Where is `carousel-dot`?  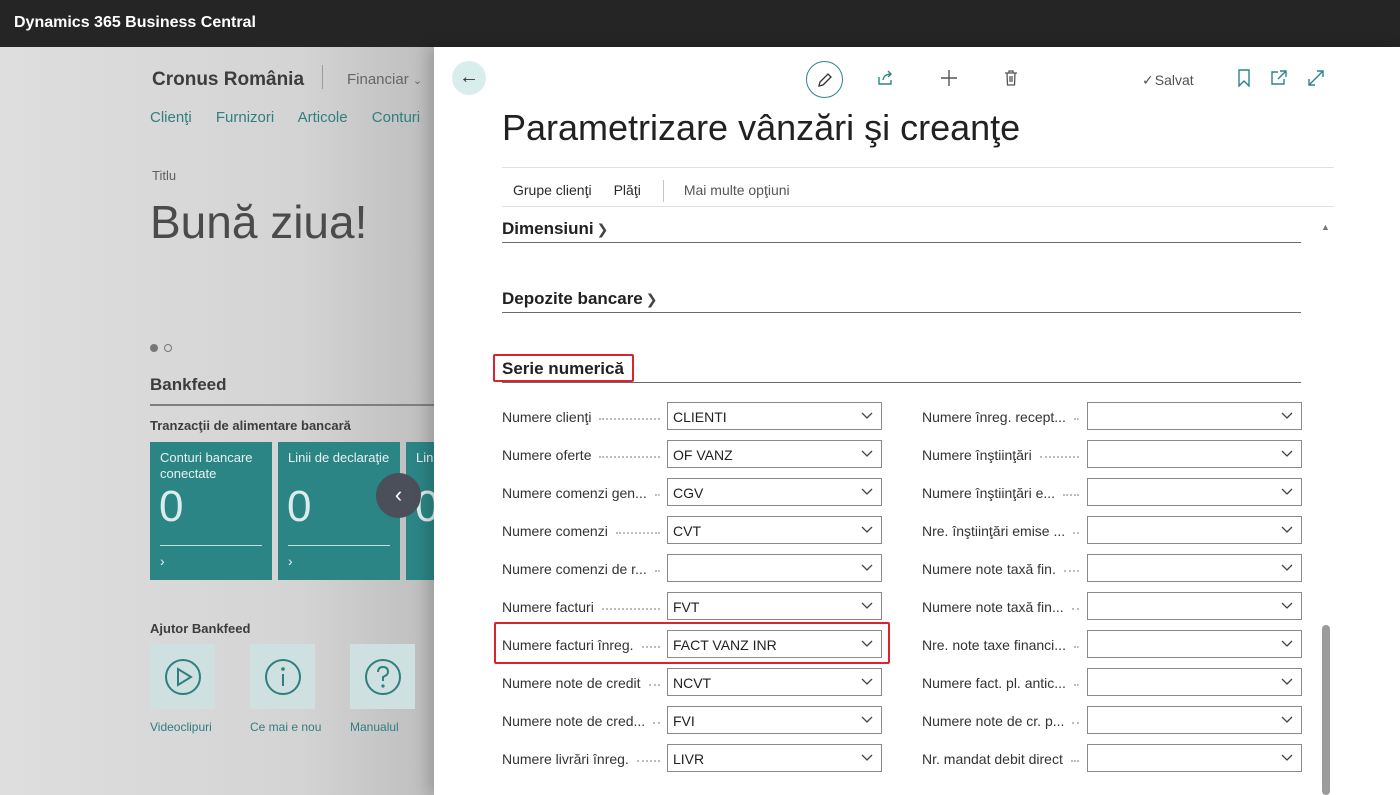 carousel-dot is located at coordinates (168, 348).